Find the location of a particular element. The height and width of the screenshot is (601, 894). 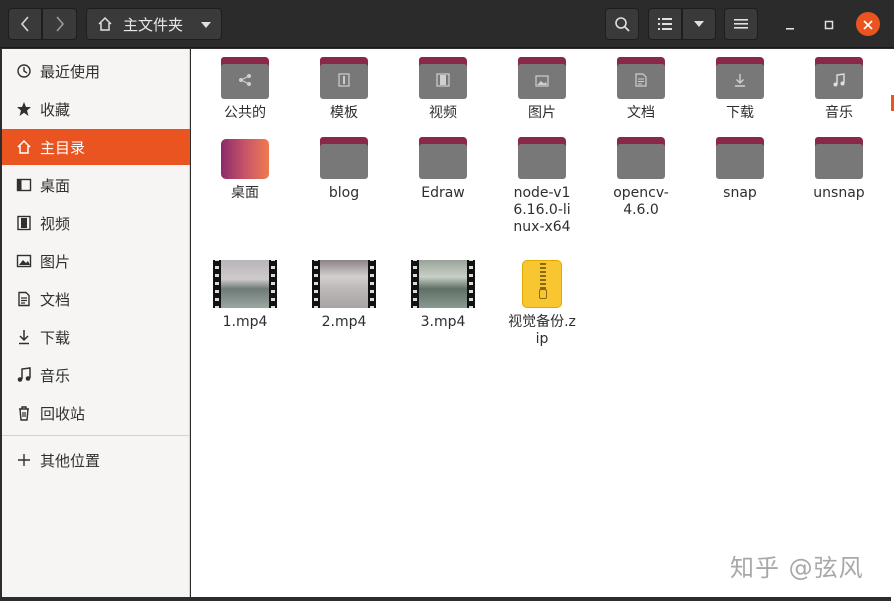

sidebar-item-recent: 最近使用 is located at coordinates (96, 71).